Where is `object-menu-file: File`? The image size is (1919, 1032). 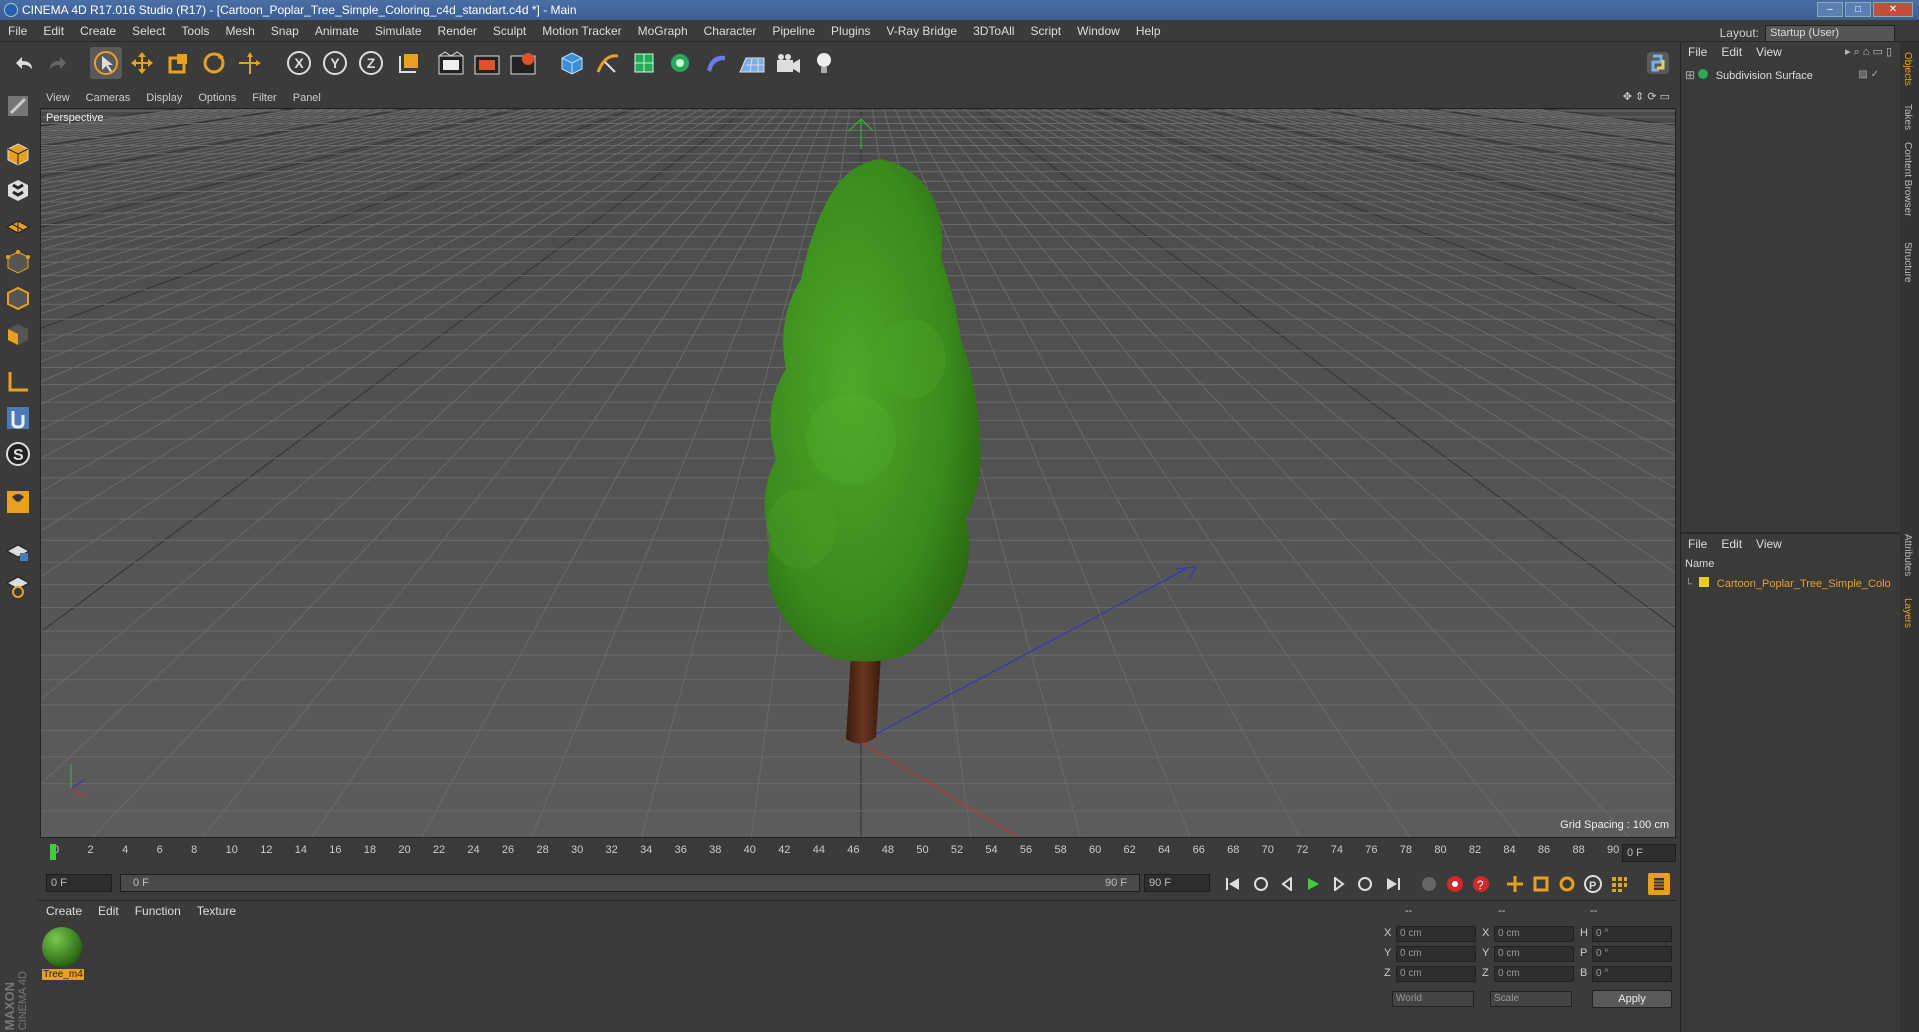 object-menu-file: File is located at coordinates (1697, 52).